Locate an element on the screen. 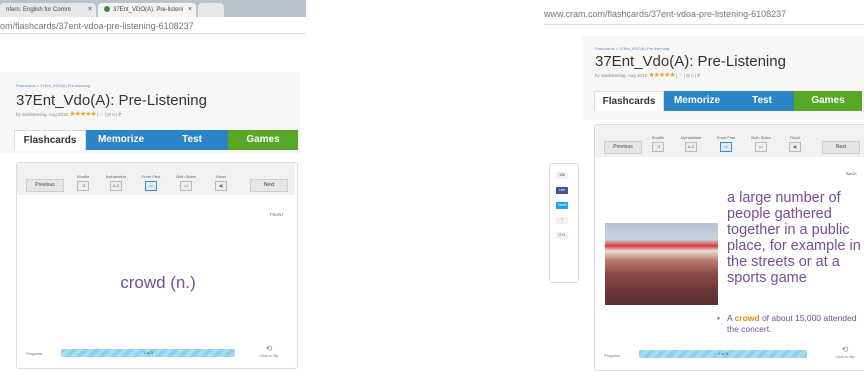  example-highlight: crowd is located at coordinates (747, 318).